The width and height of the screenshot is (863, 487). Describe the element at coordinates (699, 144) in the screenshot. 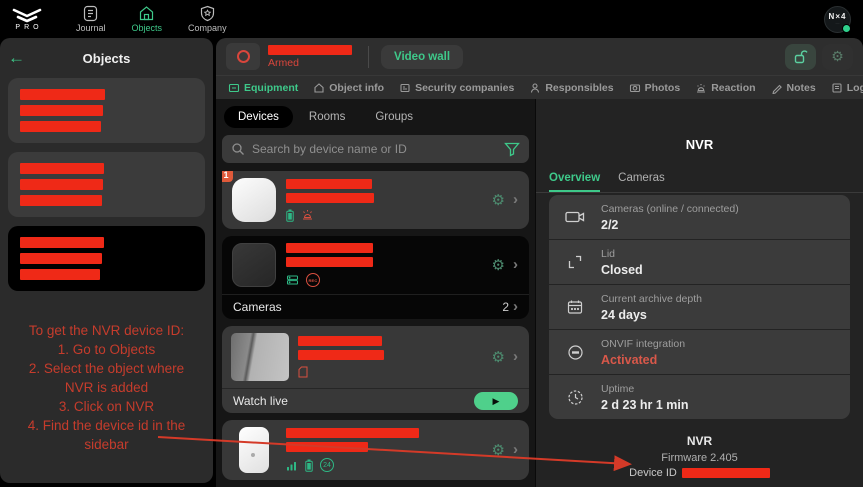

I see `nvr-panel-title: NVR` at that location.